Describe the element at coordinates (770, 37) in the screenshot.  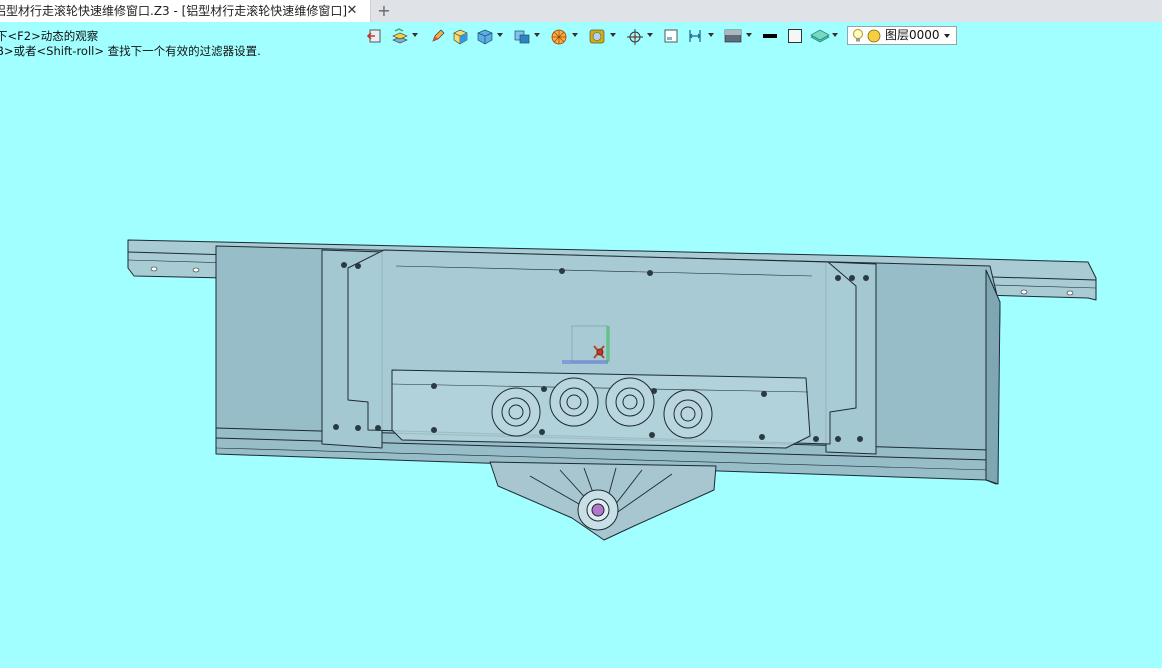
I see `line-color-icon` at that location.